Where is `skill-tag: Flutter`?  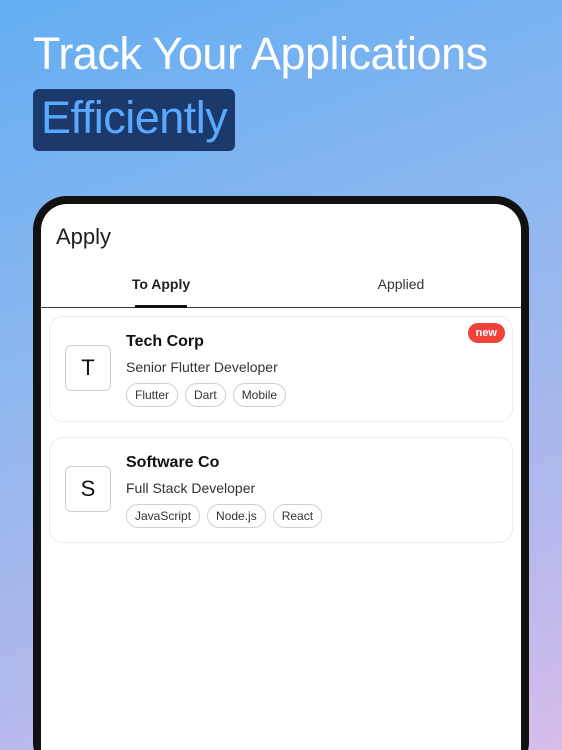 skill-tag: Flutter is located at coordinates (152, 395).